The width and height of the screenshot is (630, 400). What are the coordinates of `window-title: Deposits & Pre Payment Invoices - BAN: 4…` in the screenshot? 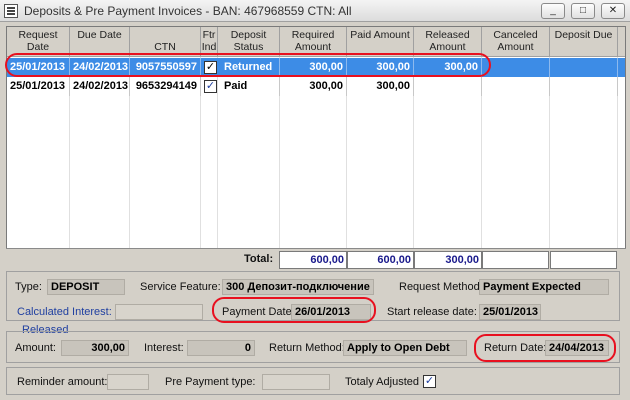 It's located at (188, 11).